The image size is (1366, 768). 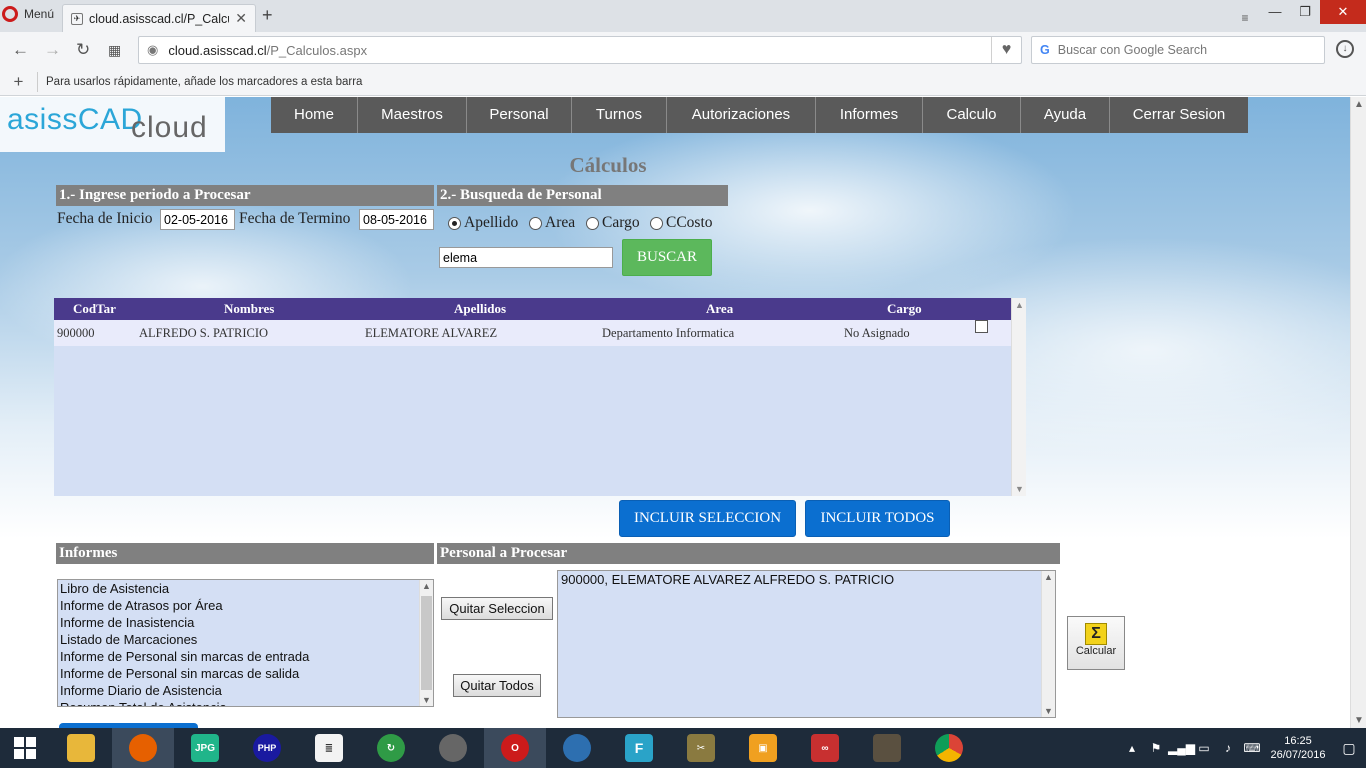 What do you see at coordinates (1006, 50) in the screenshot?
I see `bookmark-heart-icon: ♥` at bounding box center [1006, 50].